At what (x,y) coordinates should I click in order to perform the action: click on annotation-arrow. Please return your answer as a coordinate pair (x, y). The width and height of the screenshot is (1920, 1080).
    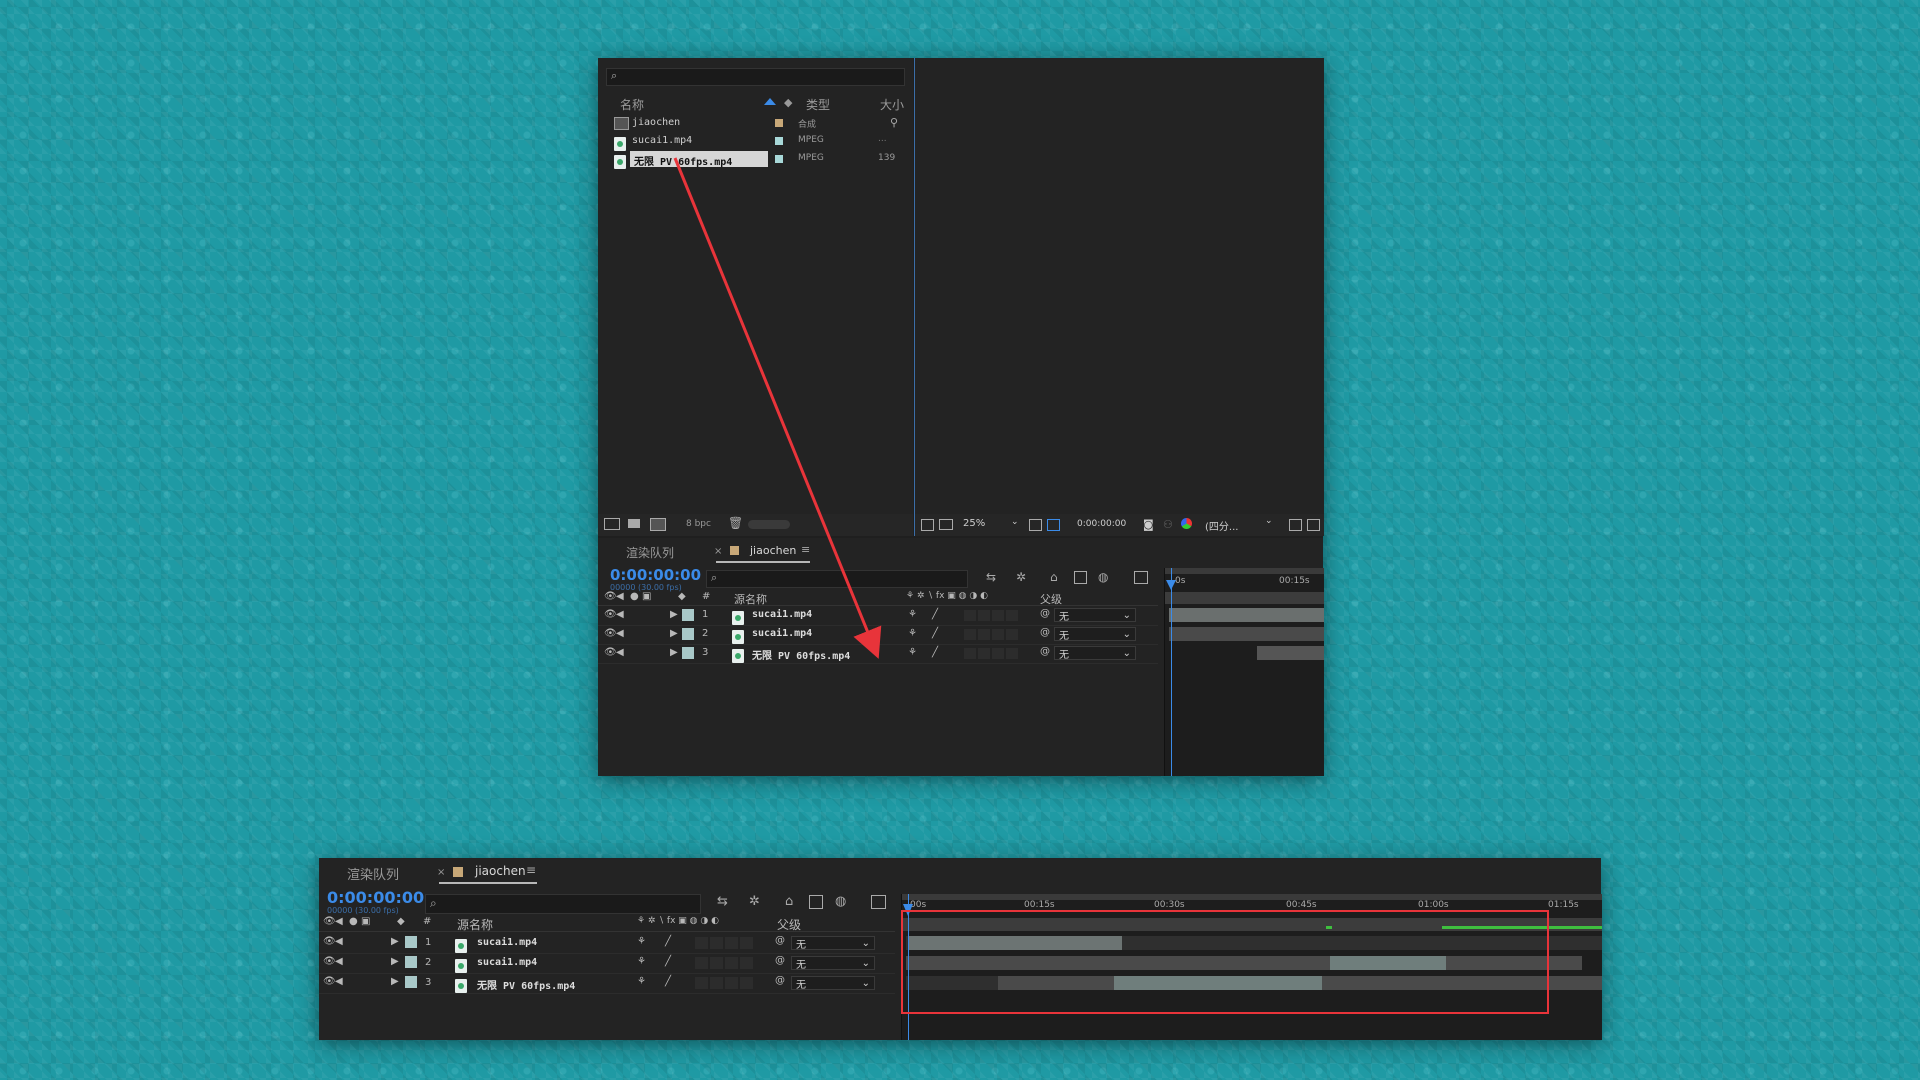
    Looking at the image, I should click on (777, 408).